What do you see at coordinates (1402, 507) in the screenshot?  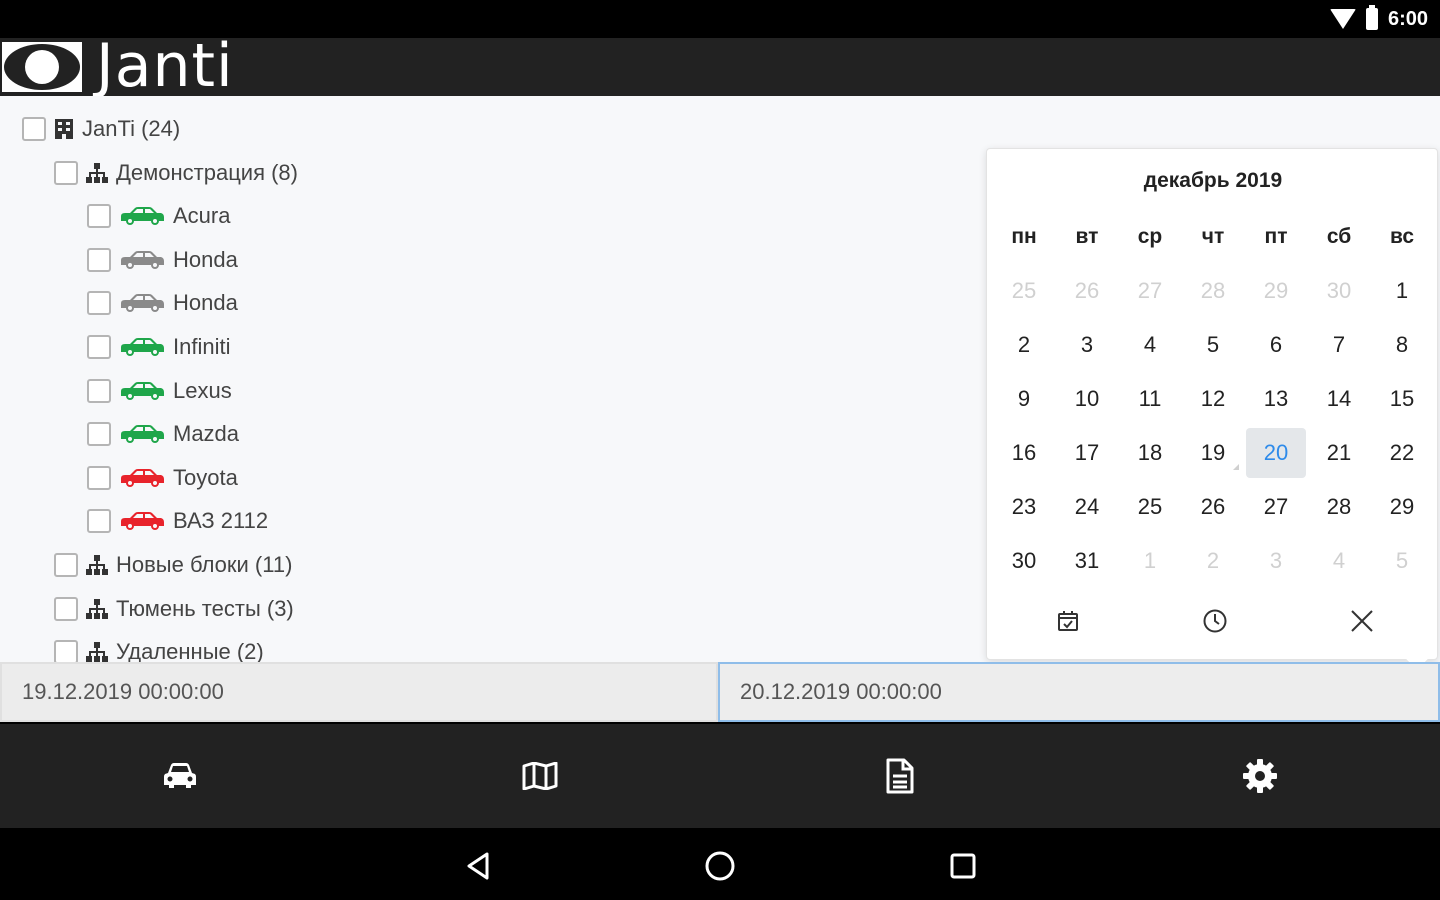 I see `calendar-day: 29` at bounding box center [1402, 507].